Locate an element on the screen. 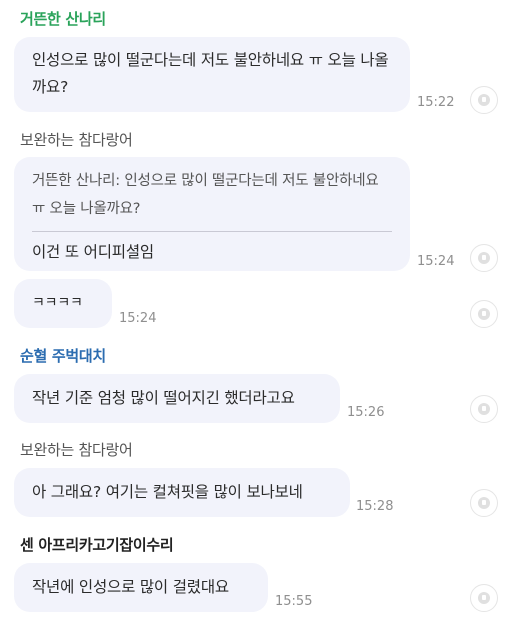 This screenshot has width=510, height=617. message-bubble: 아 그래요? 여기는 컬쳐핏을 많이 보나보네 is located at coordinates (182, 492).